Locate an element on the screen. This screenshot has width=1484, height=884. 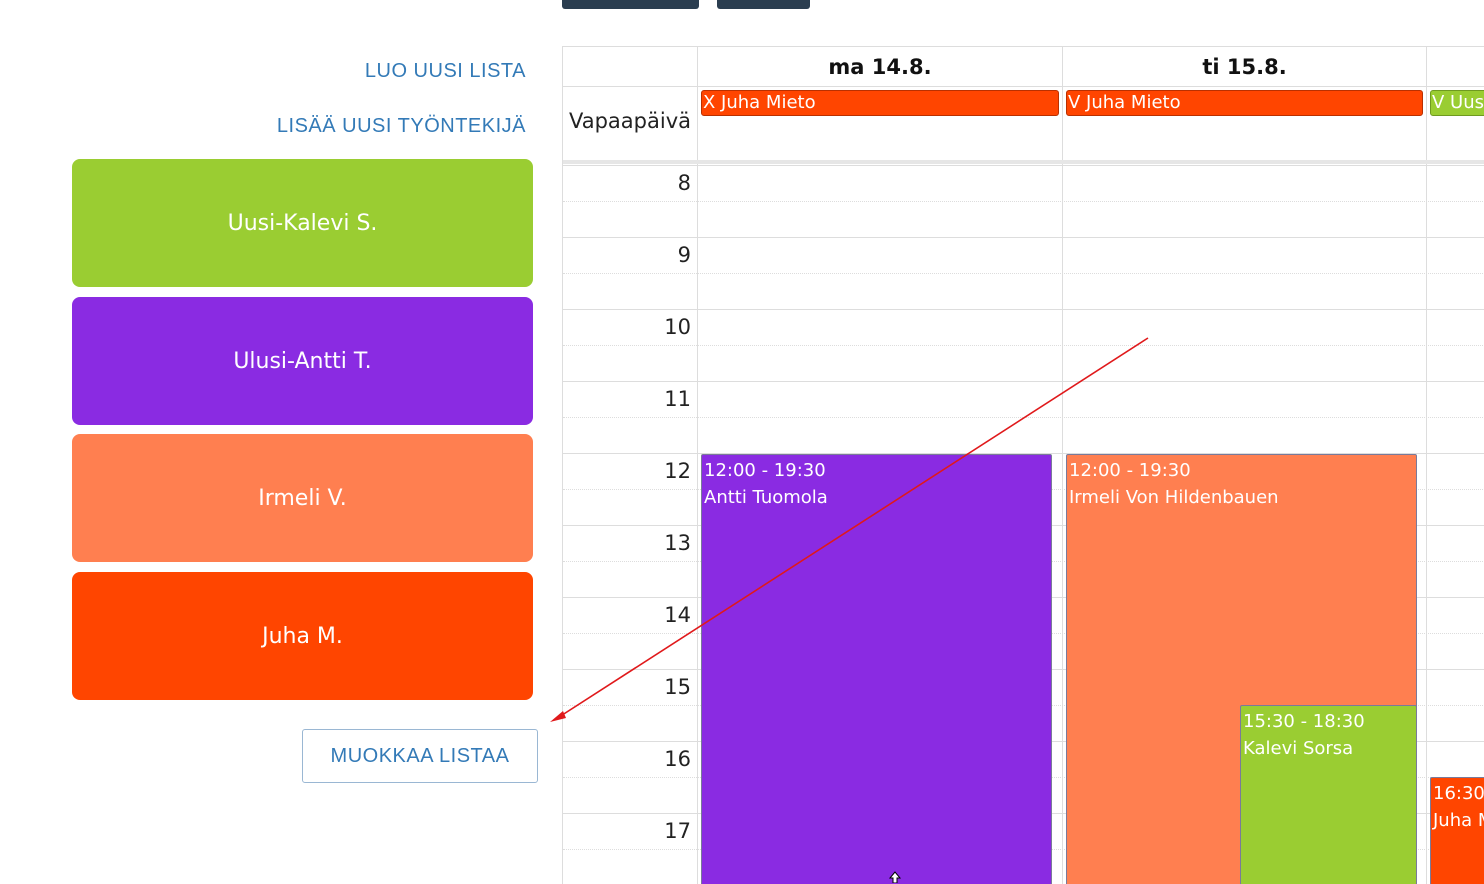
event-time: 15:30 - 18:30 is located at coordinates (1304, 721).